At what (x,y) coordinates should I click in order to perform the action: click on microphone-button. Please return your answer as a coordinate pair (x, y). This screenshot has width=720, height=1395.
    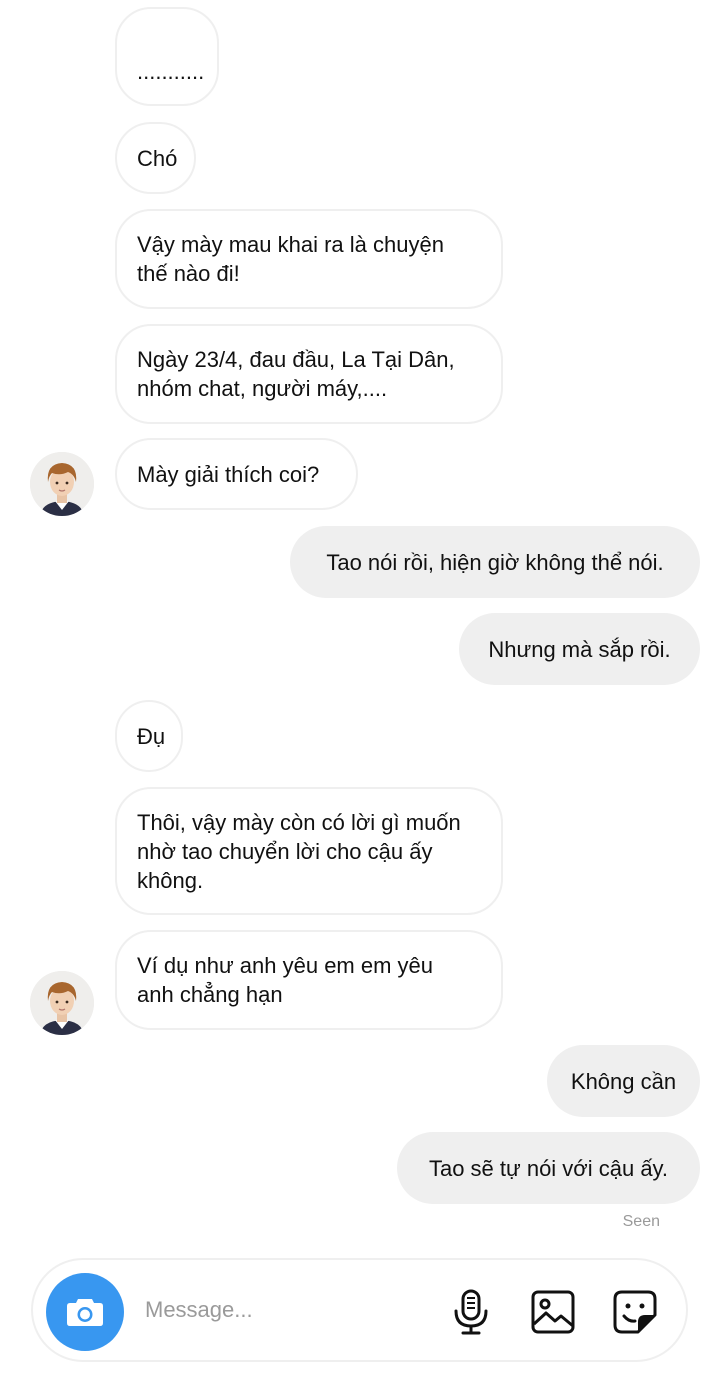
    Looking at the image, I should click on (471, 1312).